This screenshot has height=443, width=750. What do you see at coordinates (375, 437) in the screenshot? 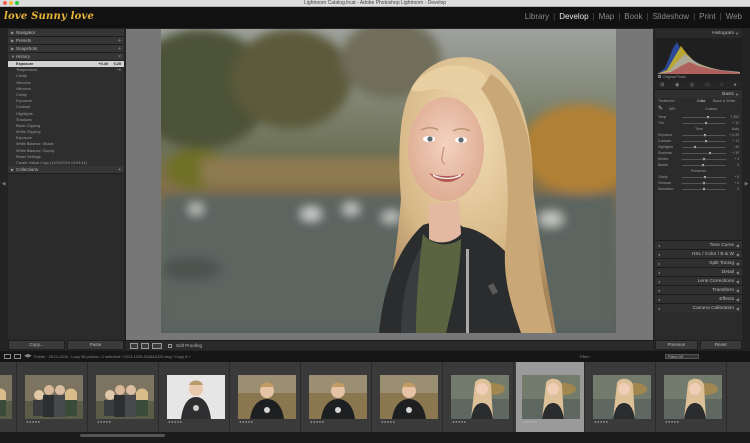
I see `filmstrip-scrollbar` at bounding box center [375, 437].